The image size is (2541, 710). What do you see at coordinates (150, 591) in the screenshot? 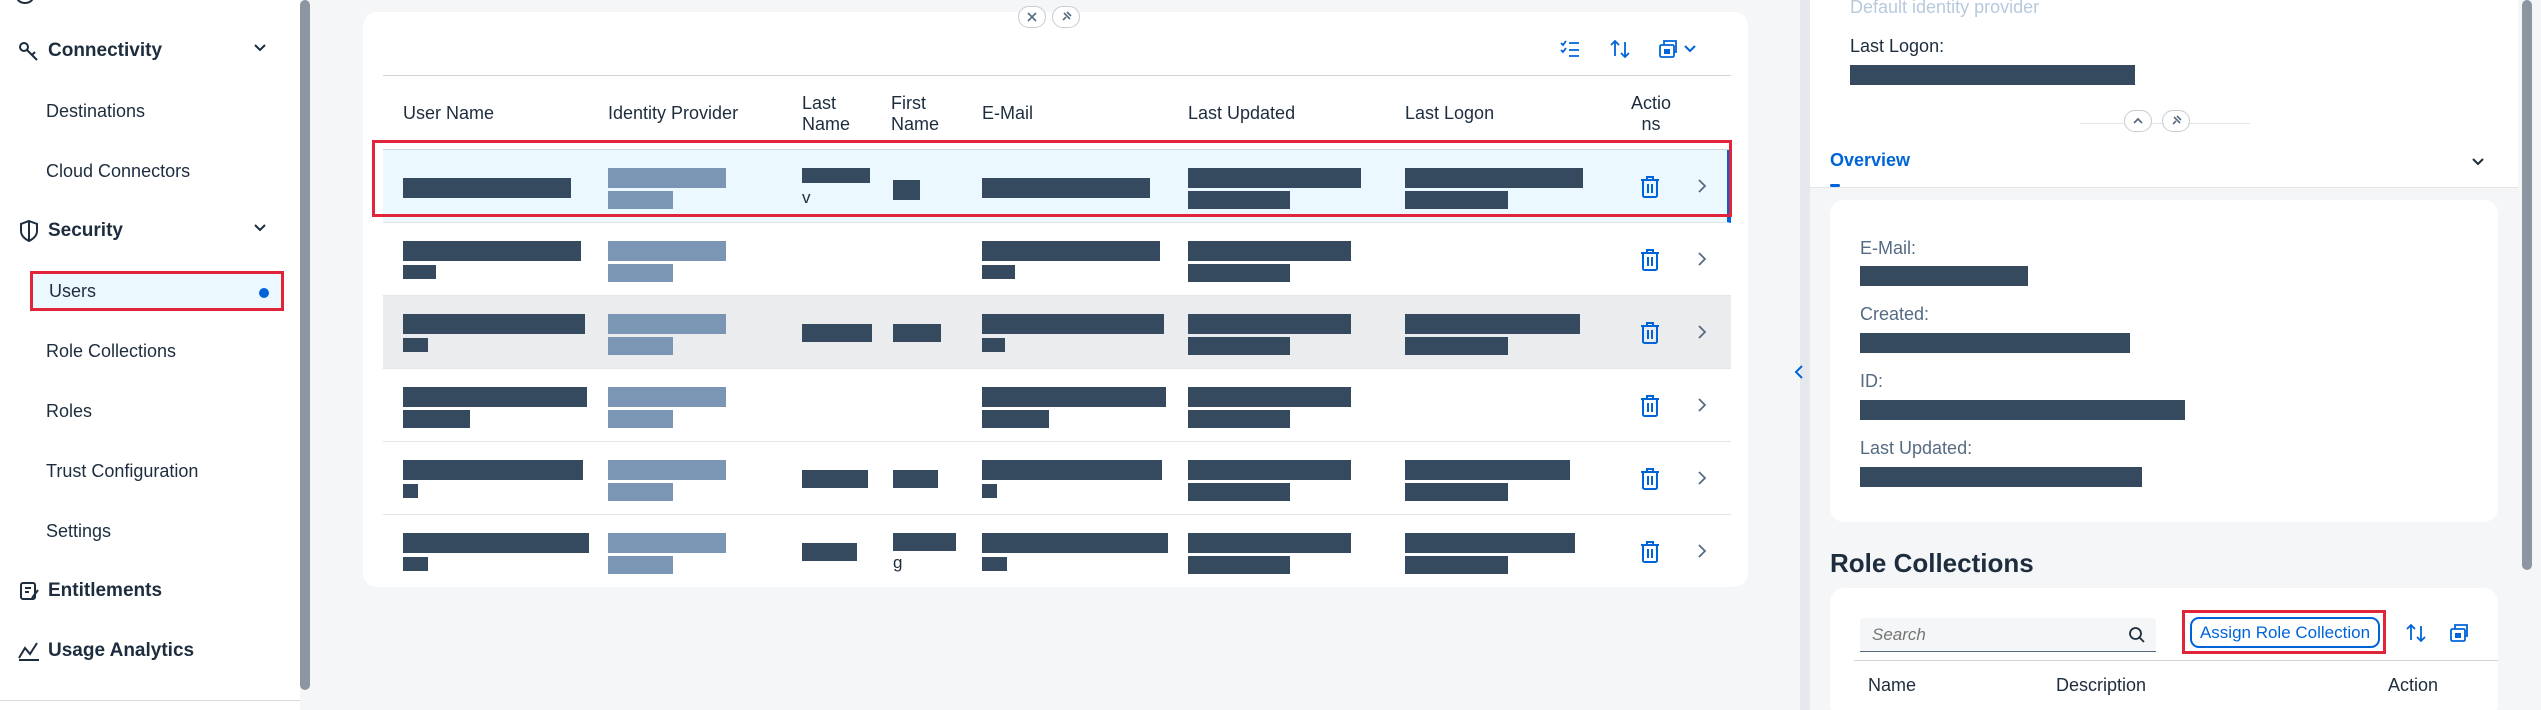
I see `nav-group-entitlements: Entitlements` at bounding box center [150, 591].